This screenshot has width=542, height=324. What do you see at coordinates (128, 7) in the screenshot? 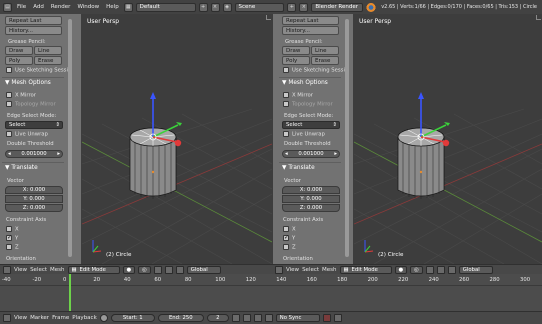
I see `screen-layout-icon: ▦` at bounding box center [128, 7].